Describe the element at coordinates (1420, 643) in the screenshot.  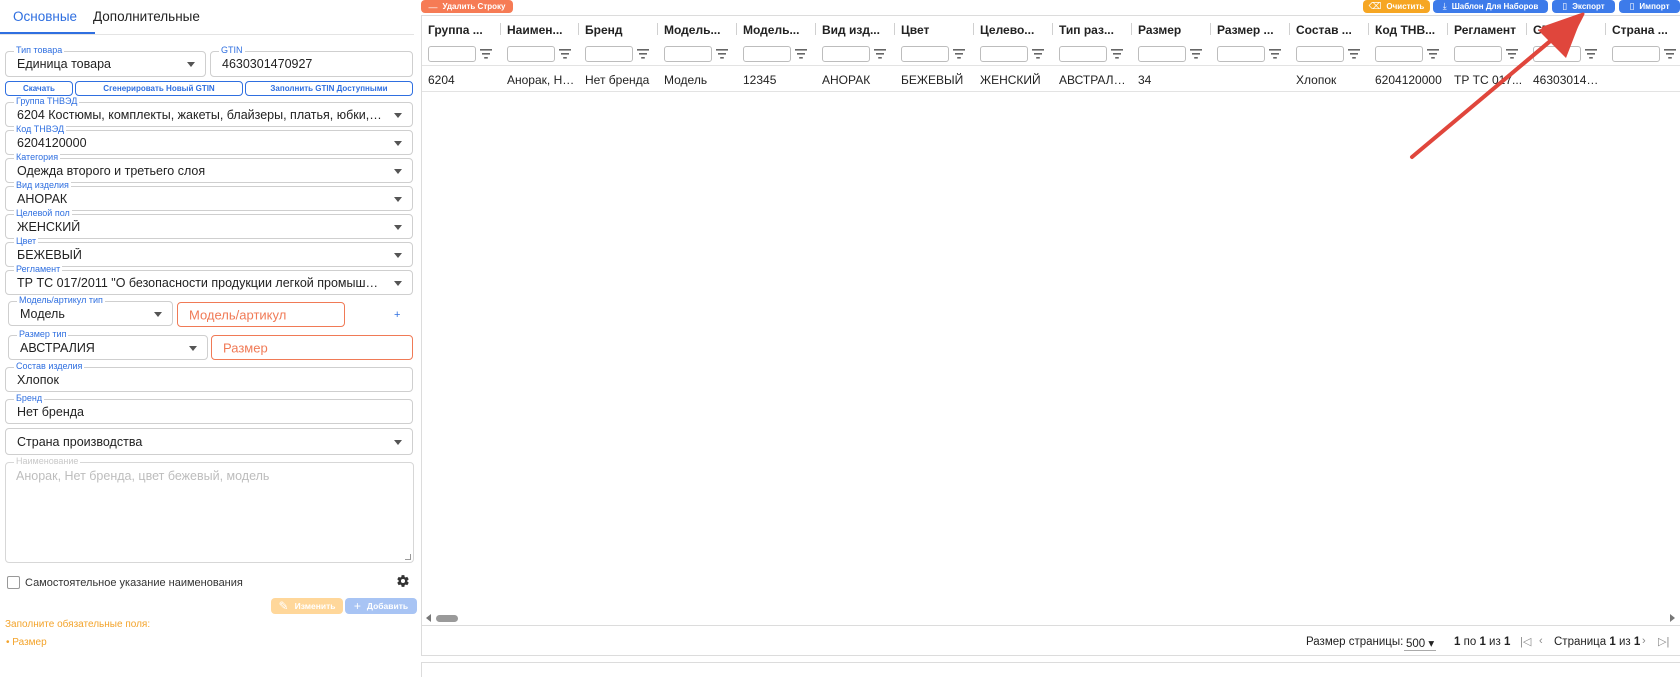
I see `page-size-select: 500 ▾` at that location.